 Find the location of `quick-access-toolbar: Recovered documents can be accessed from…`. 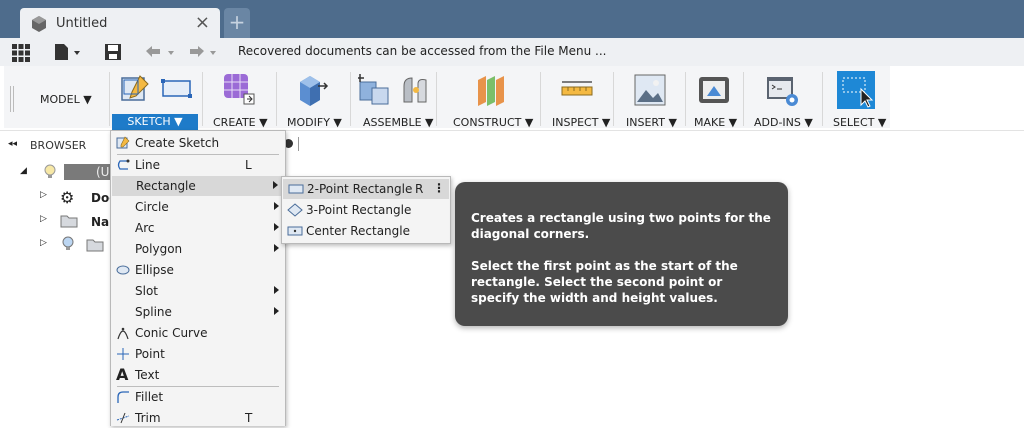

quick-access-toolbar: Recovered documents can be accessed from… is located at coordinates (512, 52).